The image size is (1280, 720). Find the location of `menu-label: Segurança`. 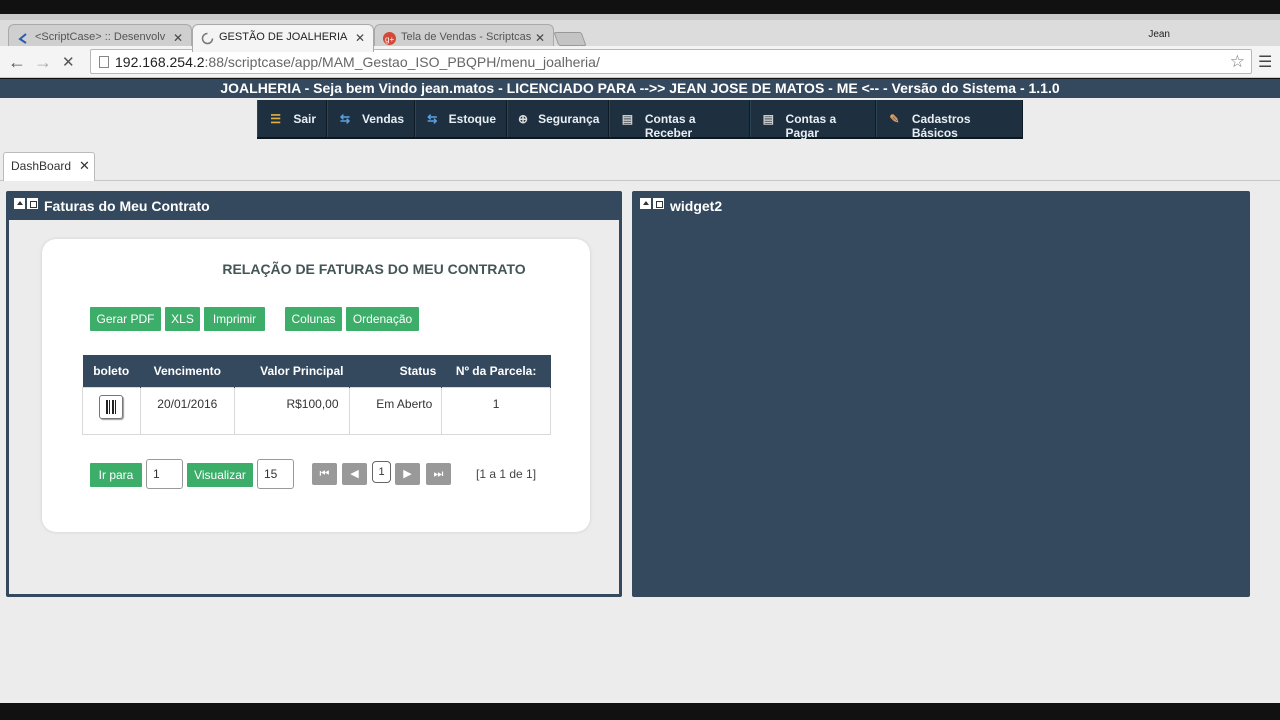

menu-label: Segurança is located at coordinates (569, 119).